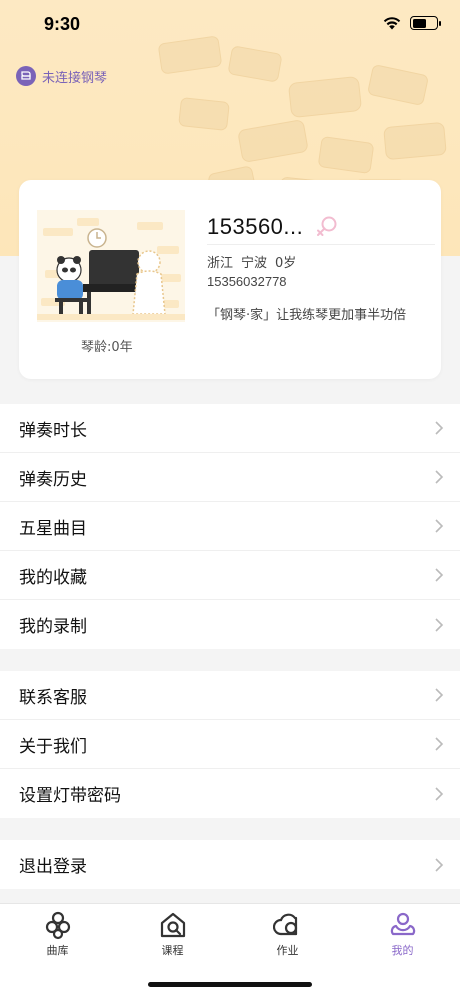 This screenshot has width=460, height=996. What do you see at coordinates (402, 924) in the screenshot?
I see `profile-icon` at bounding box center [402, 924].